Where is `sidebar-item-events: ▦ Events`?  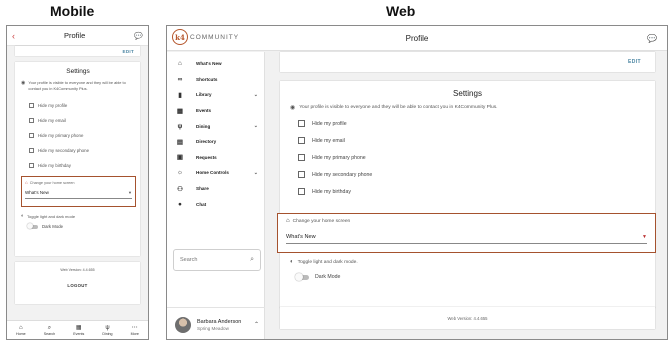
sidebar-item-events: ▦ Events is located at coordinates (215, 111).